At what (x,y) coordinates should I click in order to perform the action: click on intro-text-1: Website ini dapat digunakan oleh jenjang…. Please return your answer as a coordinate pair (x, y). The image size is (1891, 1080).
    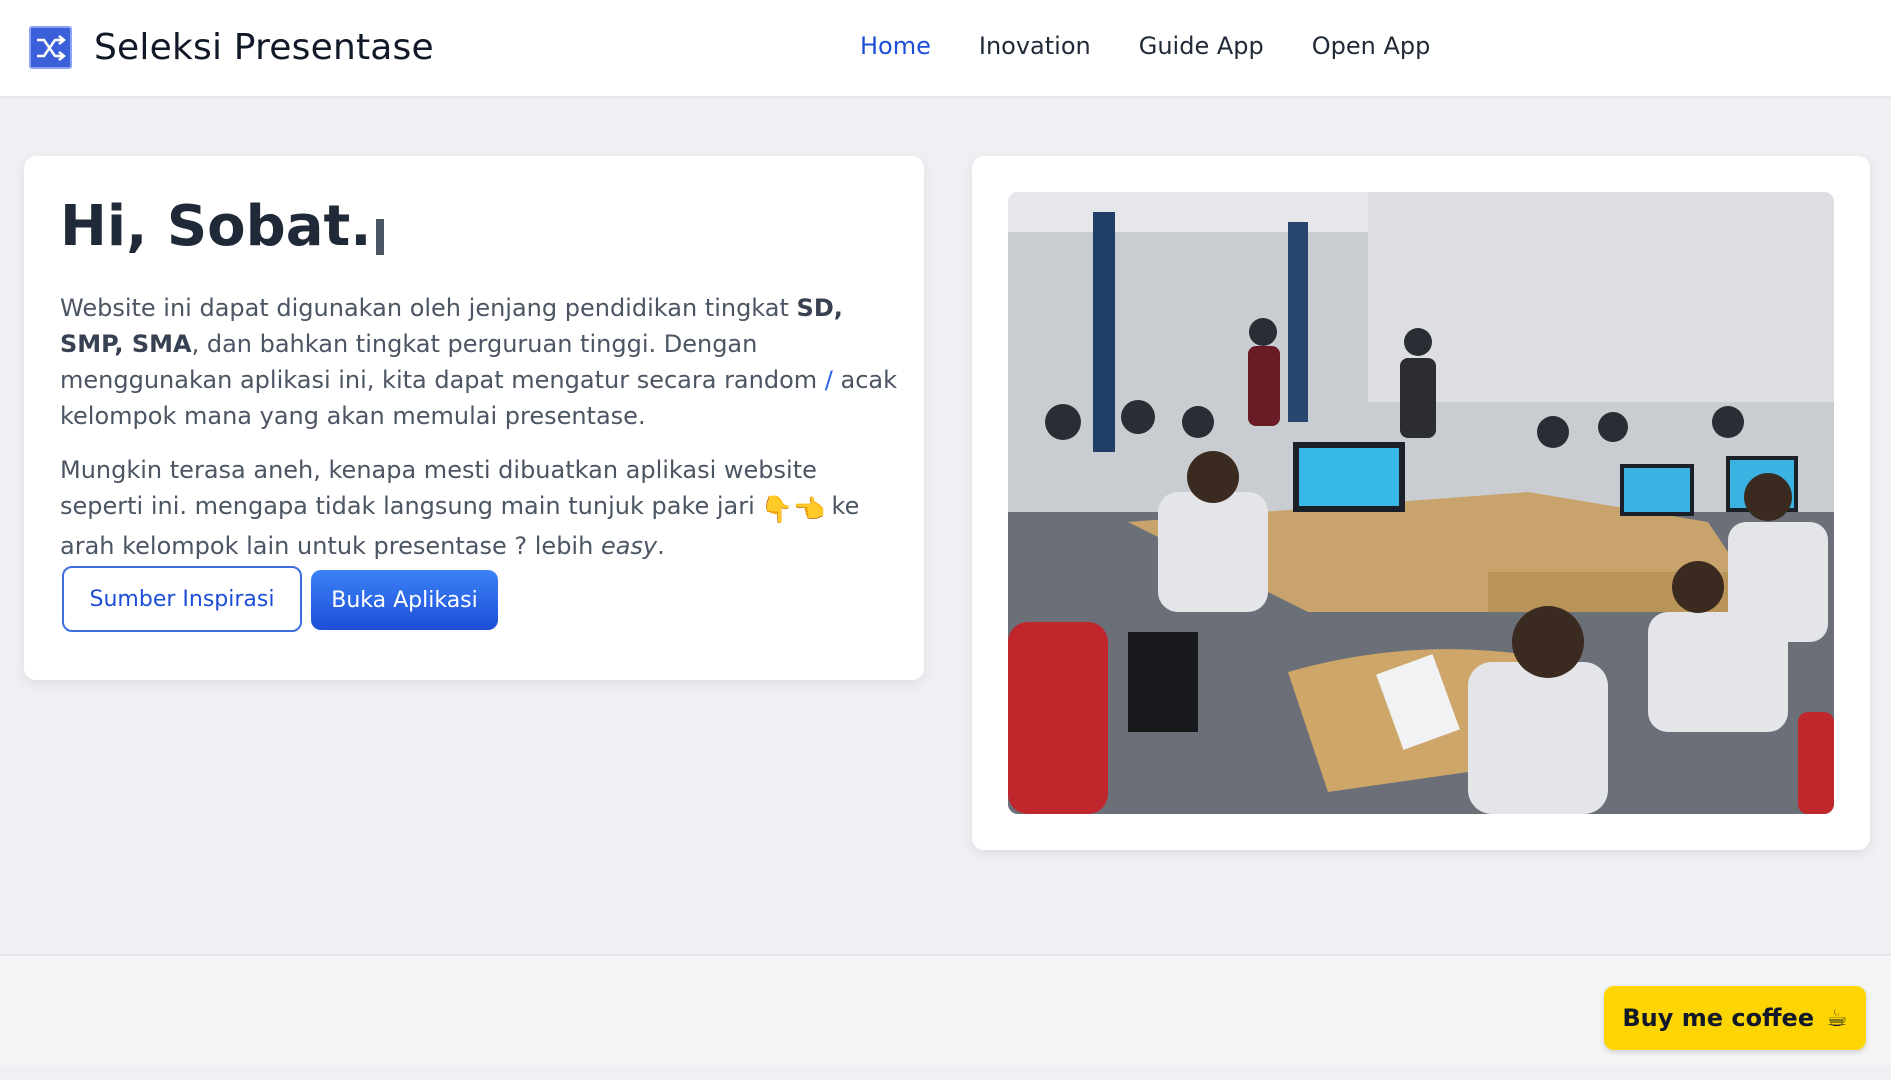
    Looking at the image, I should click on (428, 308).